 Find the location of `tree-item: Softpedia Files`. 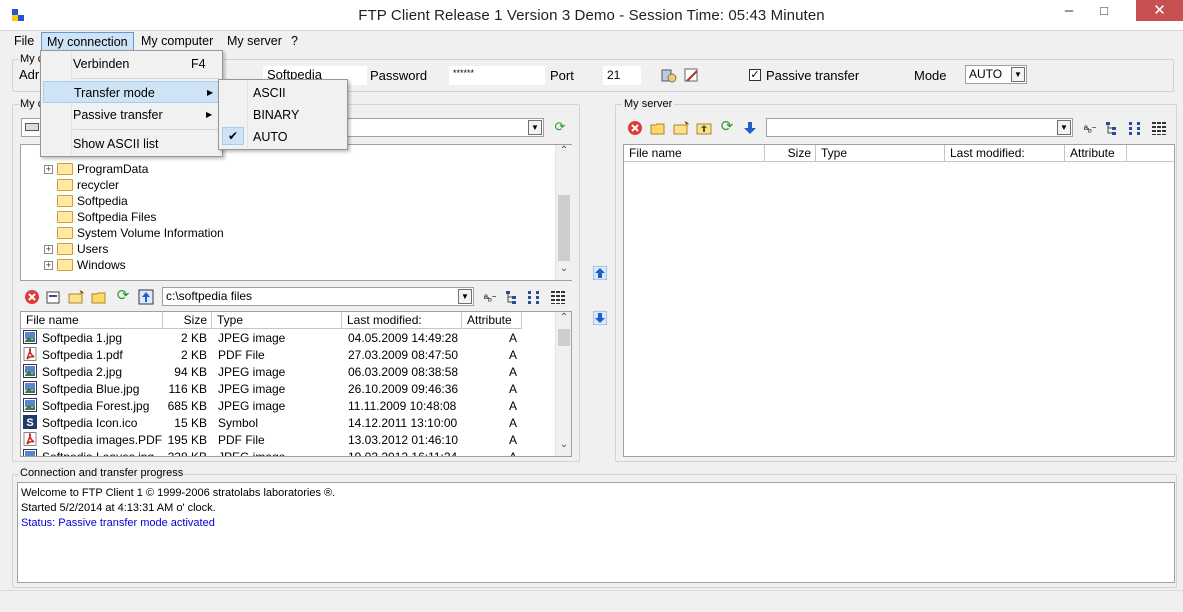

tree-item: Softpedia Files is located at coordinates (100, 217).